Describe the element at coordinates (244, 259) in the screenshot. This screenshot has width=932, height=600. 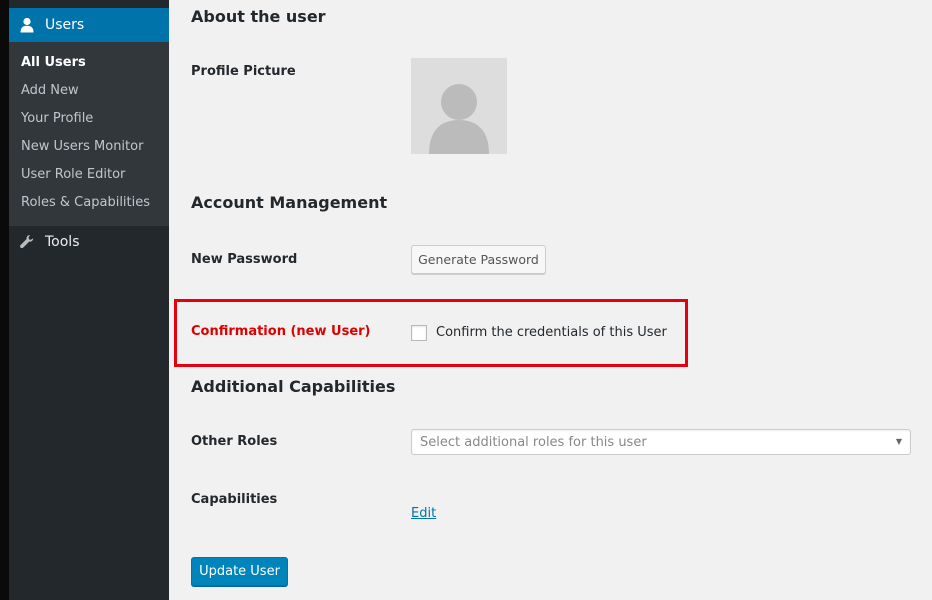
I see `new-password-label: New Password` at that location.